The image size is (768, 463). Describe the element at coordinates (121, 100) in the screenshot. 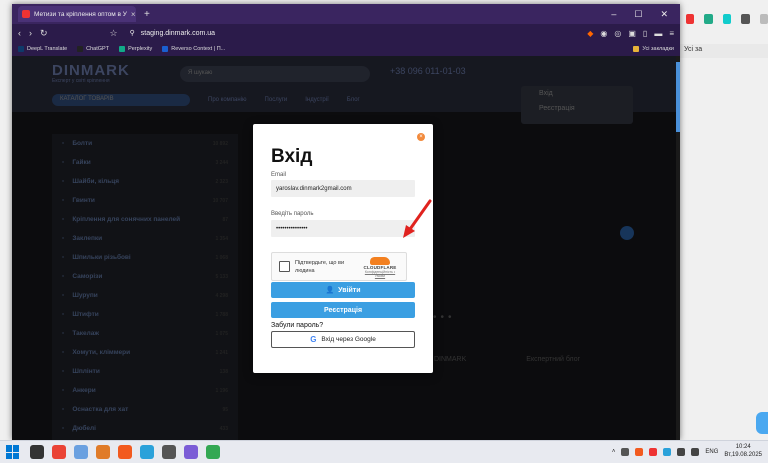

I see `catalog-button: КАТАЛОГ ТОВАРІВ` at that location.